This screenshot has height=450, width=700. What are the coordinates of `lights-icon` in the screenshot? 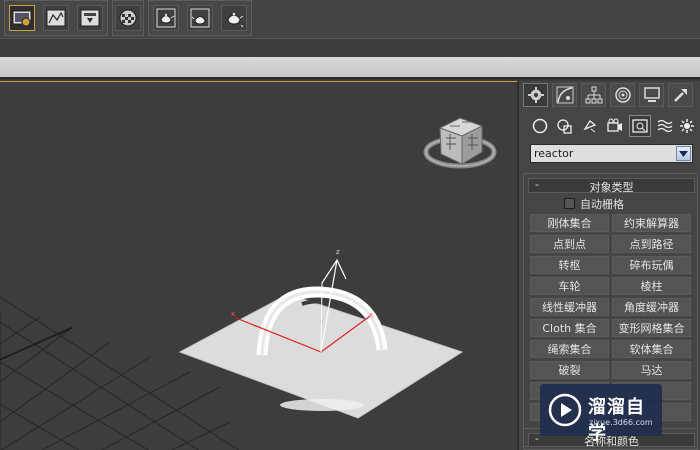 It's located at (590, 126).